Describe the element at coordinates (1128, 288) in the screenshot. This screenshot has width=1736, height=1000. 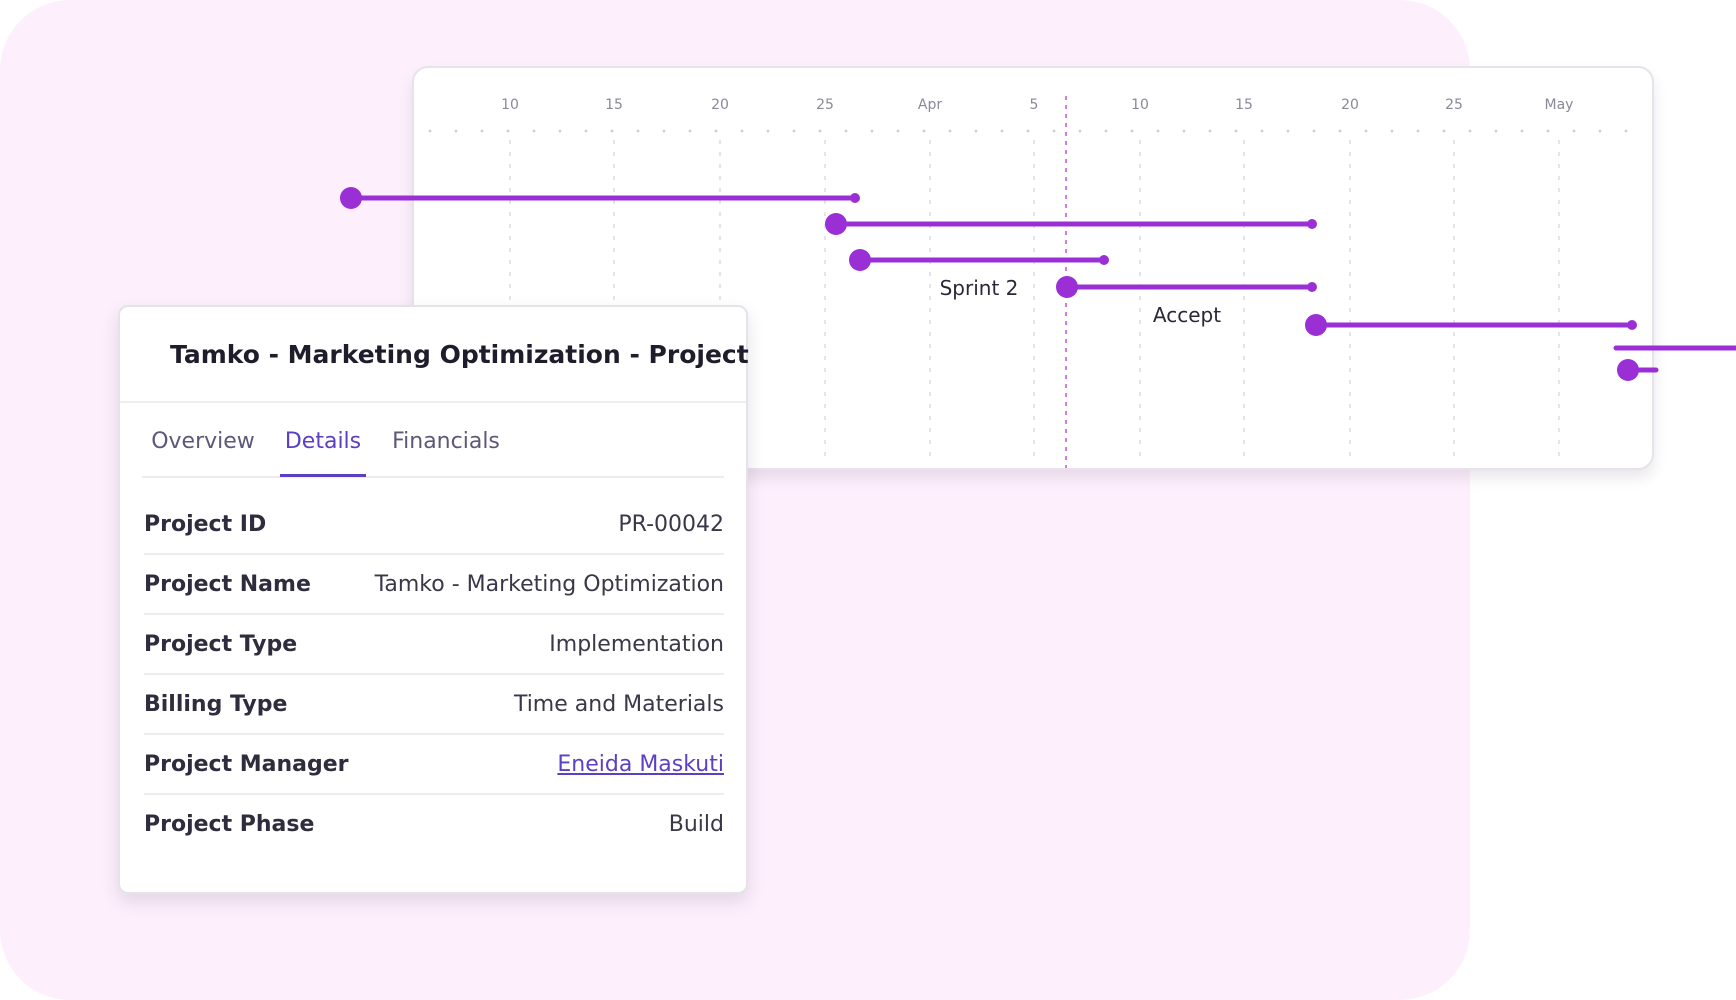
I see `timeline-bar: Sprint 2` at that location.